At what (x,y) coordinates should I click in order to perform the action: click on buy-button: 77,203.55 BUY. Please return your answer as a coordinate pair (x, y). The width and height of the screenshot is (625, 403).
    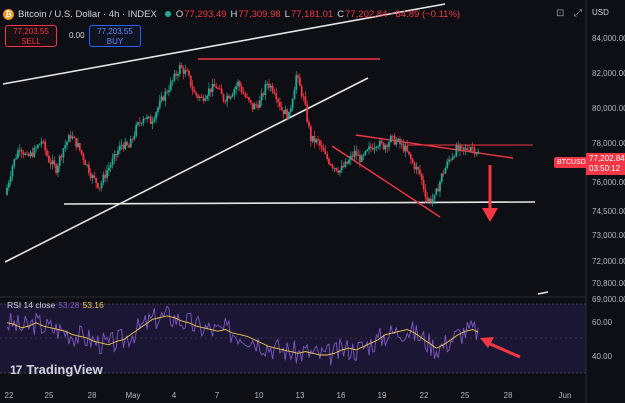
    Looking at the image, I should click on (115, 36).